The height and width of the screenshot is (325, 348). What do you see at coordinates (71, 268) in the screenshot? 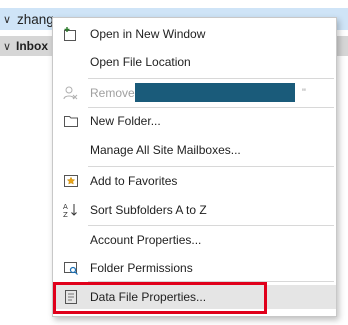
I see `folder-permissions-icon` at bounding box center [71, 268].